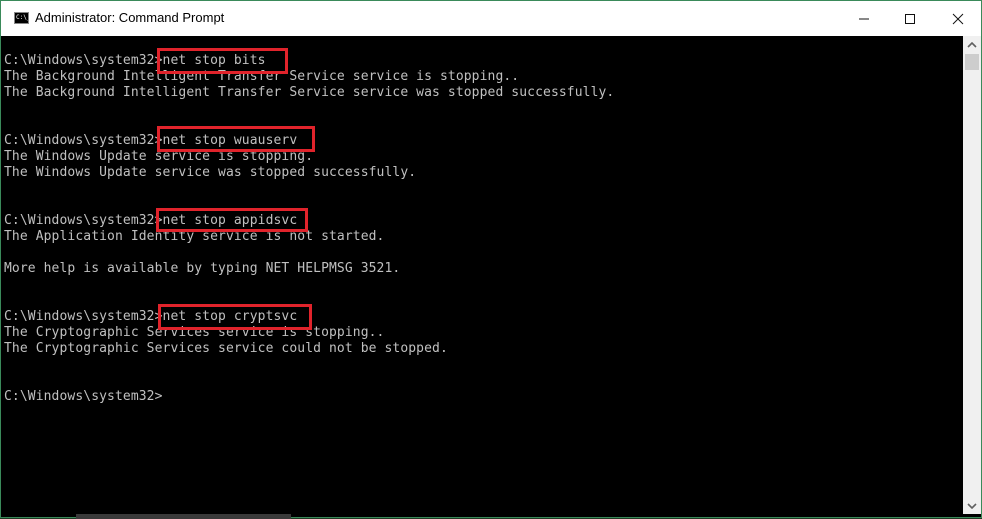 This screenshot has height=519, width=982. What do you see at coordinates (491, 18) in the screenshot?
I see `title-bar: C:\_ Administrator: Command Prompt` at bounding box center [491, 18].